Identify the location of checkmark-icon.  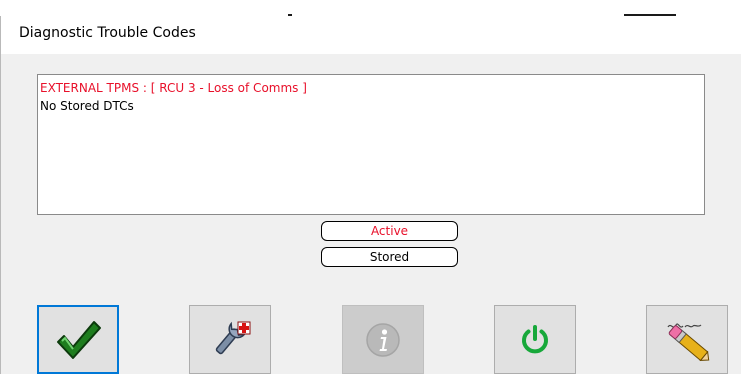
(78, 340).